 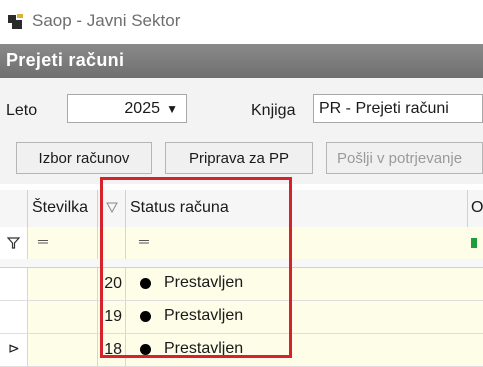 I want to click on row-number: 20, so click(x=113, y=283).